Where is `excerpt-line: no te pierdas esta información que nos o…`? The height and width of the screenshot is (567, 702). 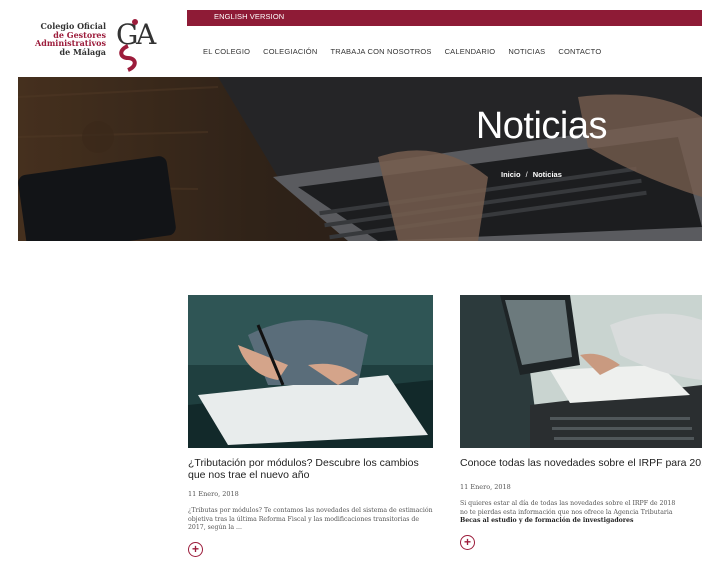 excerpt-line: no te pierdas esta información que nos o… is located at coordinates (566, 512).